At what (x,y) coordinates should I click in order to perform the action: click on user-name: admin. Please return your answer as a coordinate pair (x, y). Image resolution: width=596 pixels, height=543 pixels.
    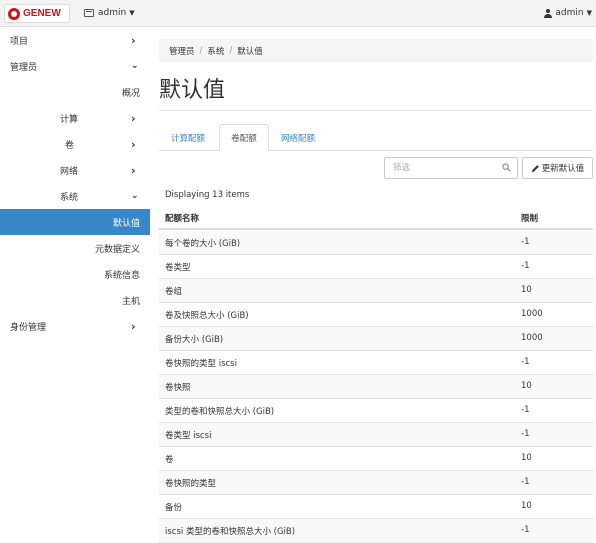
    Looking at the image, I should click on (569, 13).